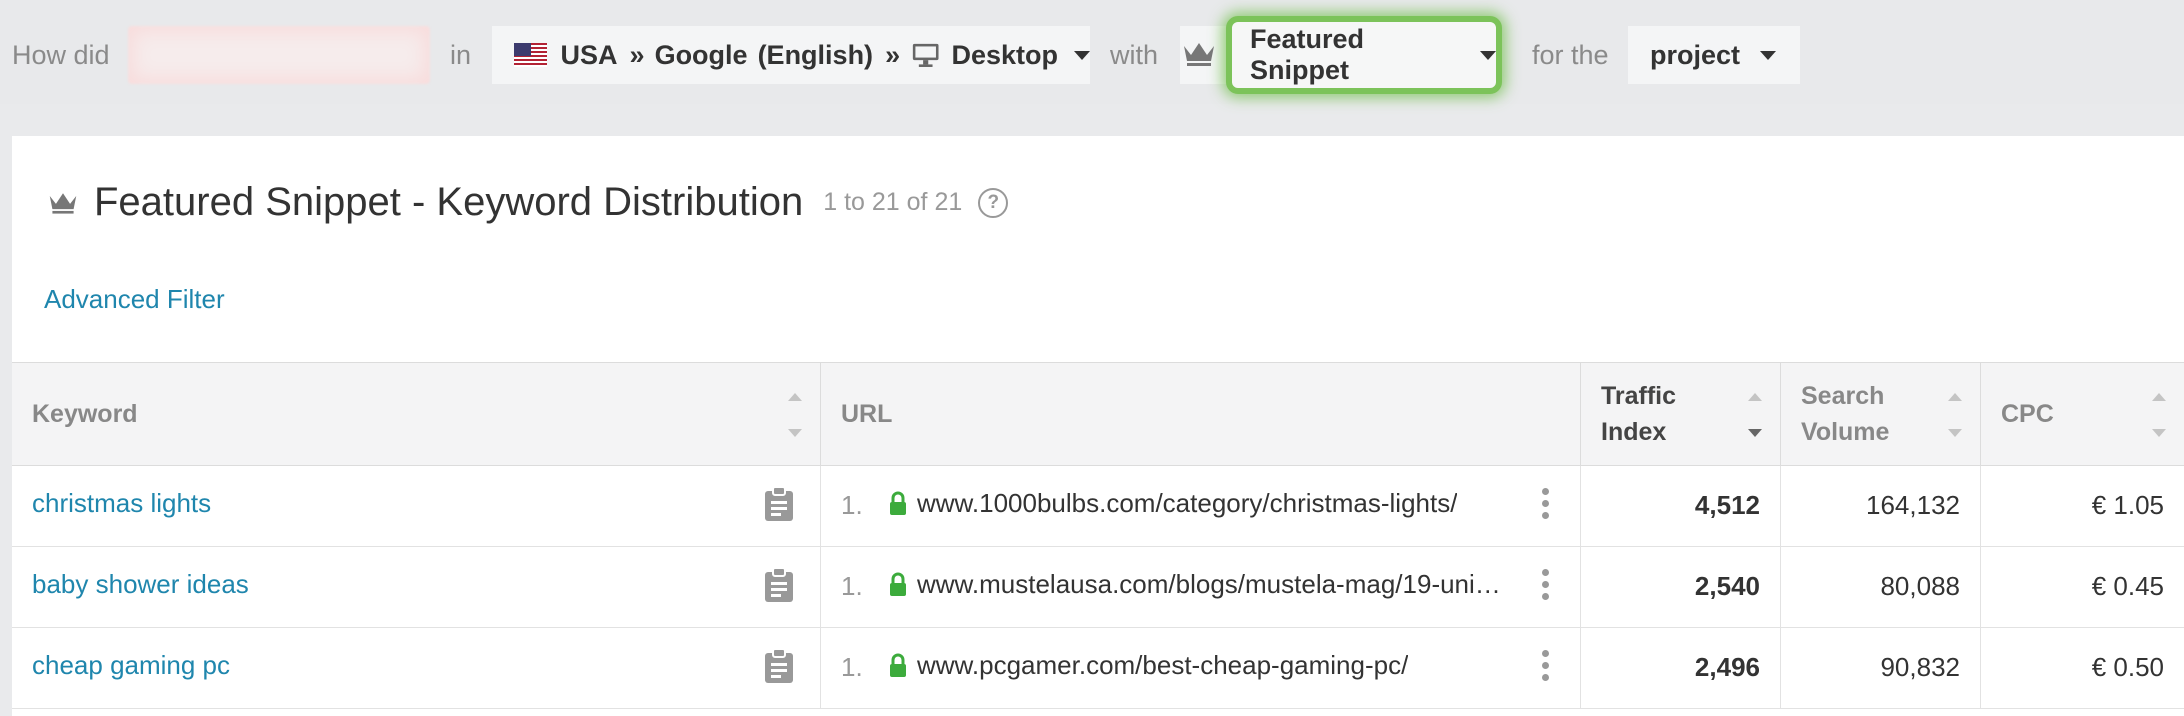 Image resolution: width=2184 pixels, height=716 pixels. I want to click on column-header-url: URL, so click(1200, 414).